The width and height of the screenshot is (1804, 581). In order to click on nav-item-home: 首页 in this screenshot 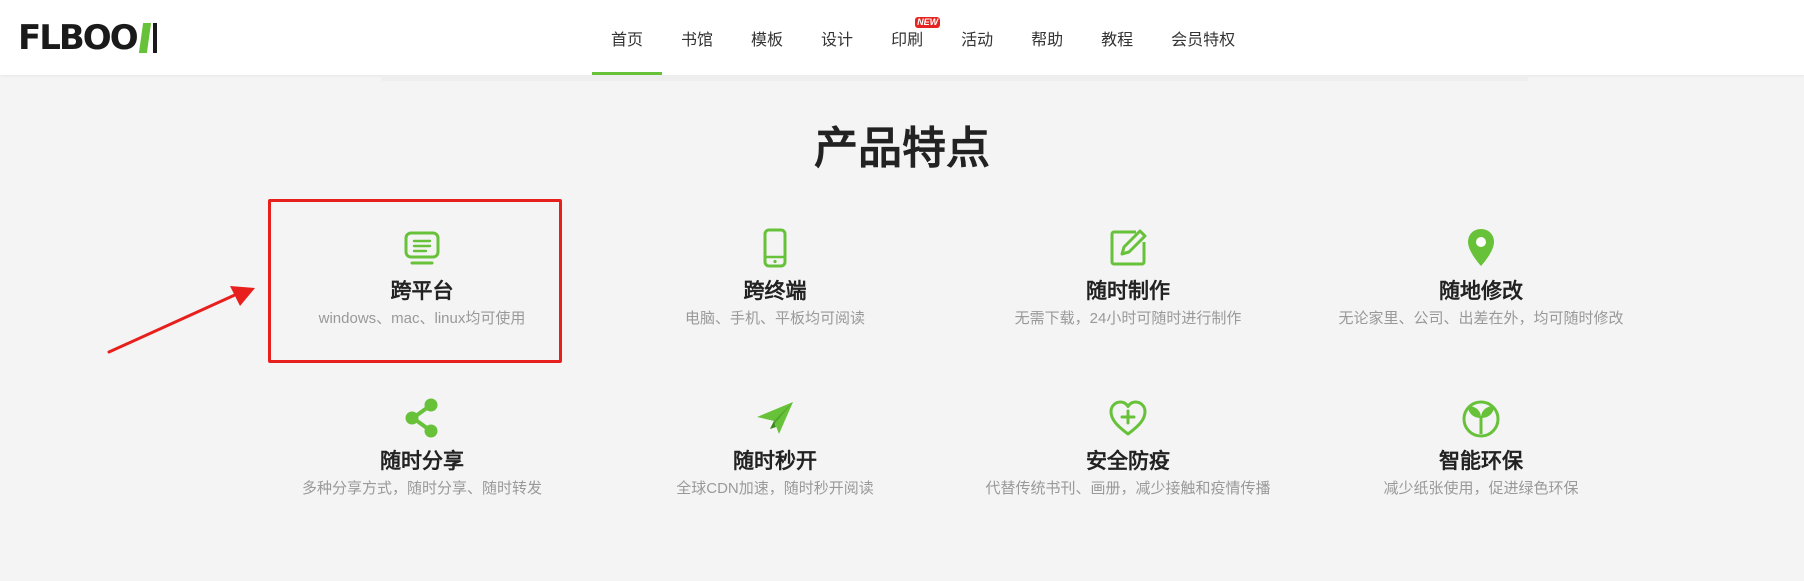, I will do `click(627, 37)`.